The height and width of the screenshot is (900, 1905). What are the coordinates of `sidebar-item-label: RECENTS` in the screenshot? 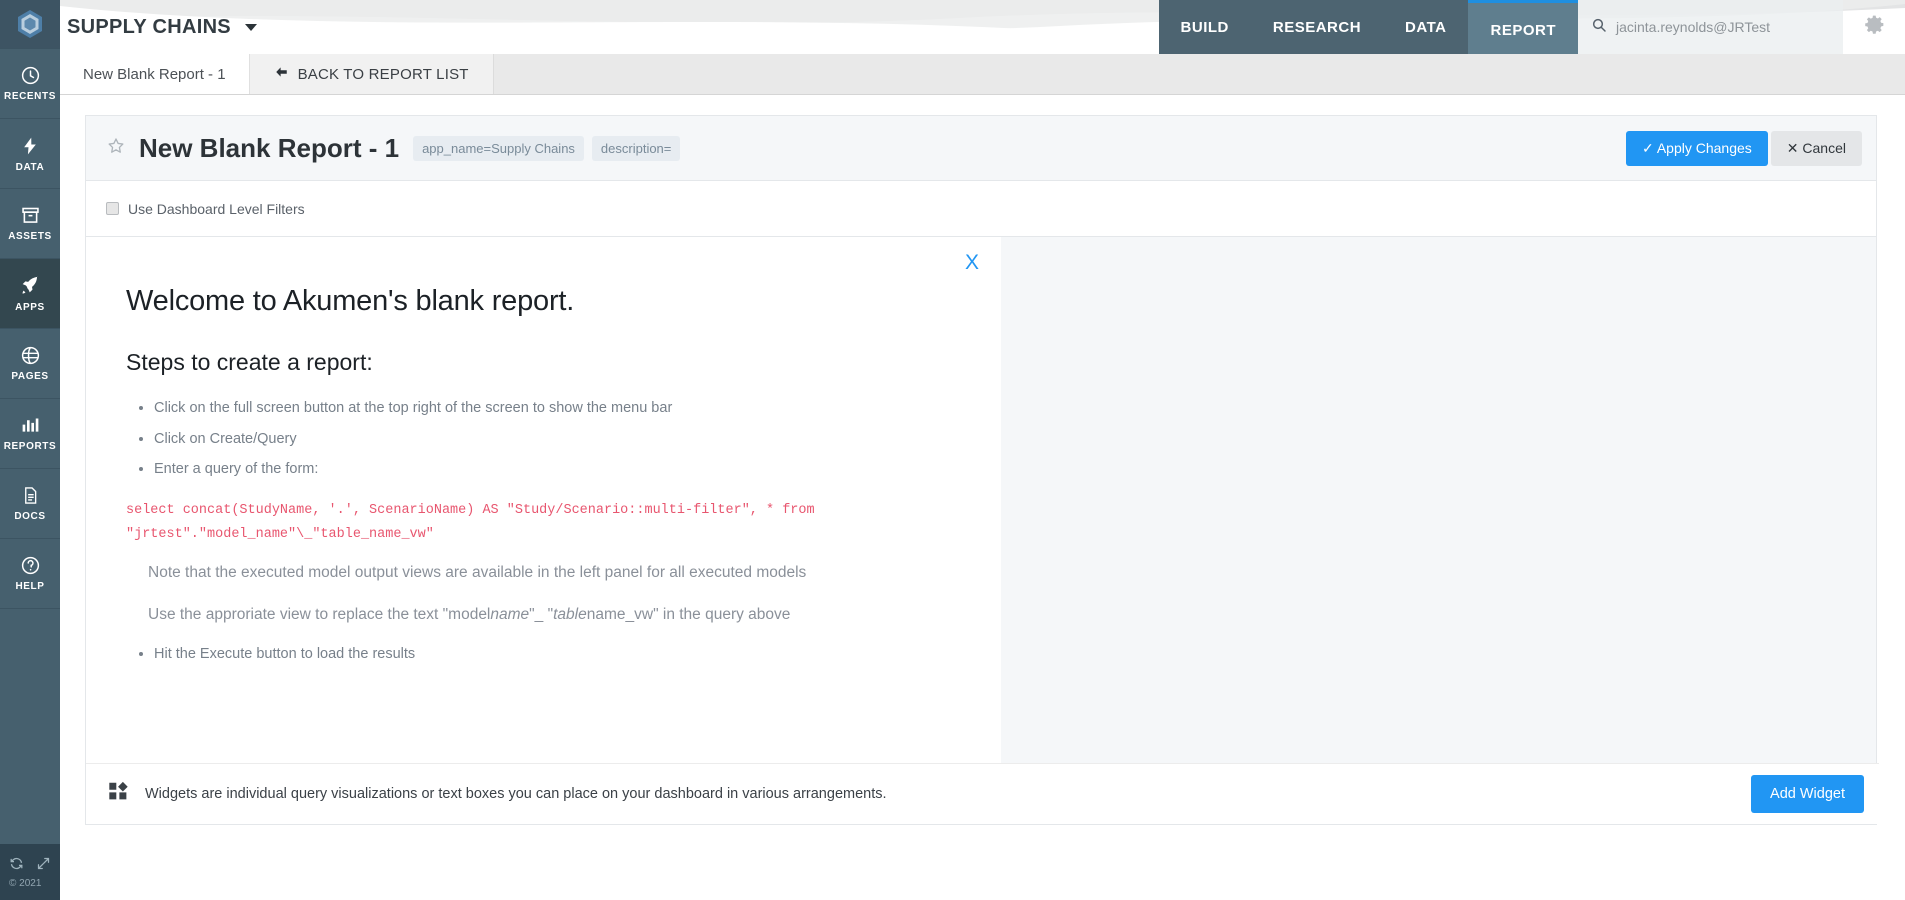 It's located at (30, 96).